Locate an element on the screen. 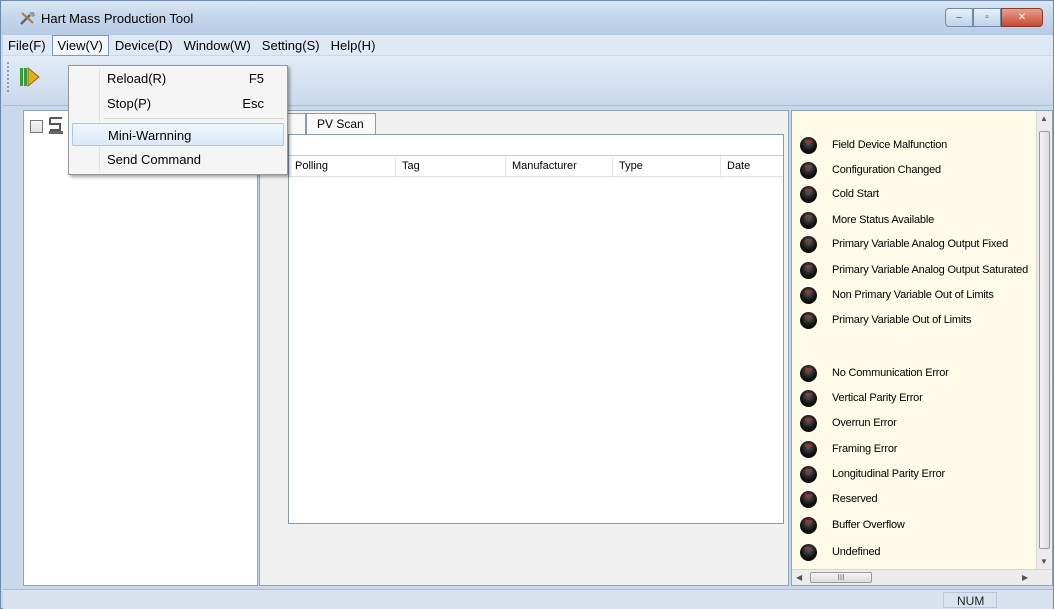 The height and width of the screenshot is (609, 1054). maximize-button: ▫ is located at coordinates (987, 17).